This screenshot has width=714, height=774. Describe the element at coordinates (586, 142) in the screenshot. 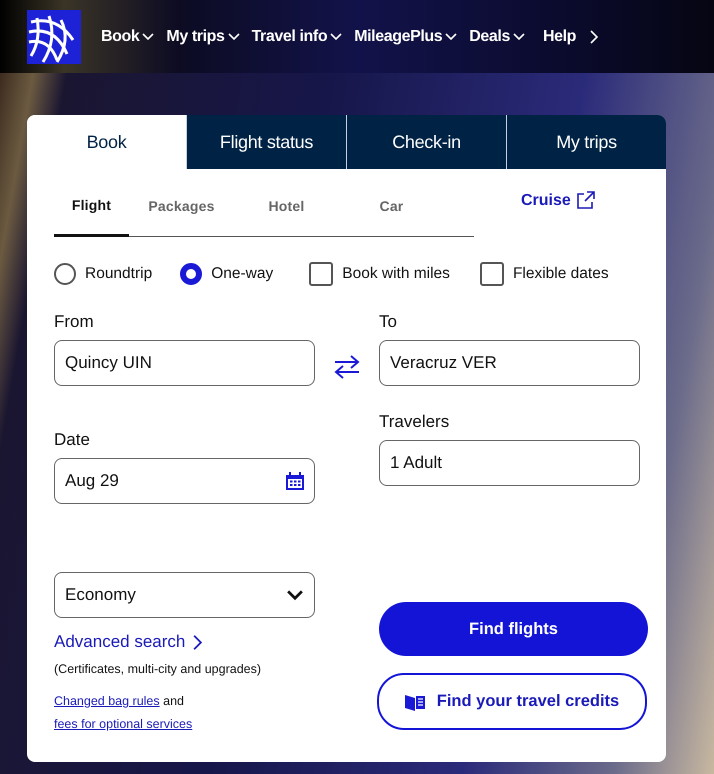

I see `booking-tab: My trips` at that location.